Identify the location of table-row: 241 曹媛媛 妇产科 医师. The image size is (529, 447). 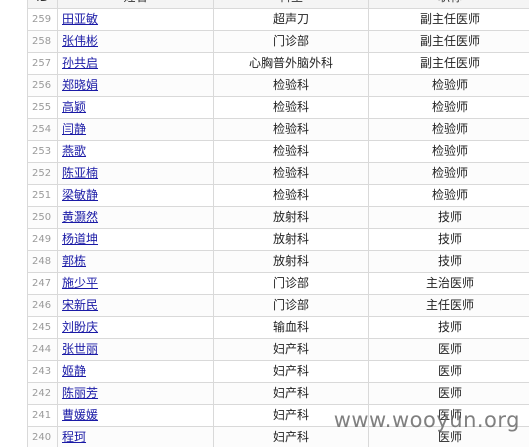
(278, 415).